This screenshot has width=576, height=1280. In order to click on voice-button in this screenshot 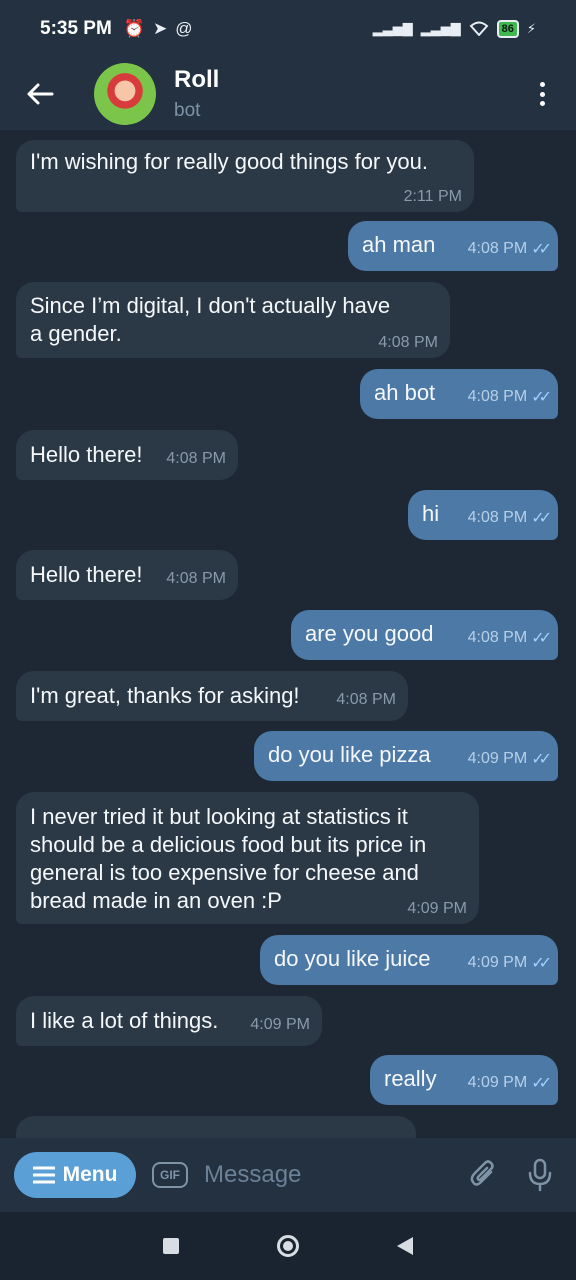, I will do `click(540, 1175)`.